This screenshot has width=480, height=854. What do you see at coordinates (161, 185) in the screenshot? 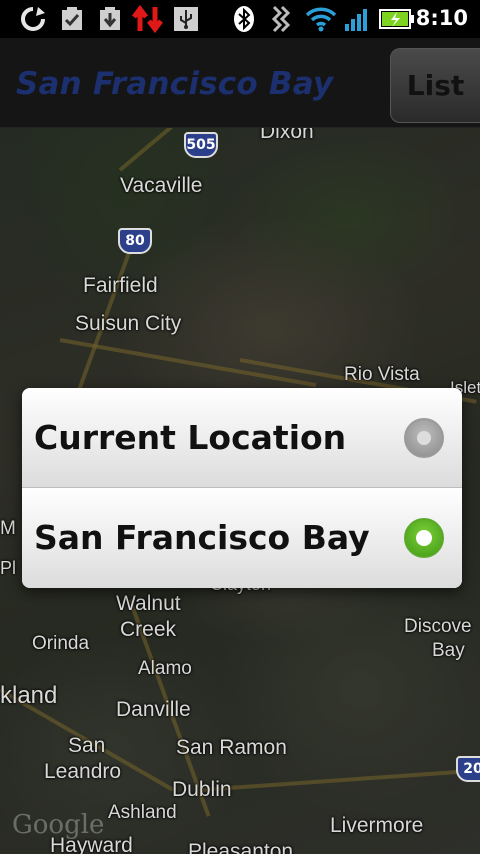
I see `map-label: Vacaville` at bounding box center [161, 185].